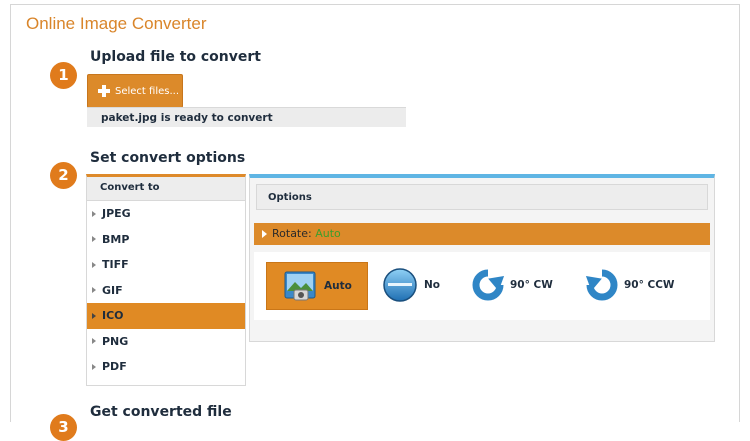 This screenshot has height=441, width=750. I want to click on rotate-option-auto: Auto, so click(317, 286).